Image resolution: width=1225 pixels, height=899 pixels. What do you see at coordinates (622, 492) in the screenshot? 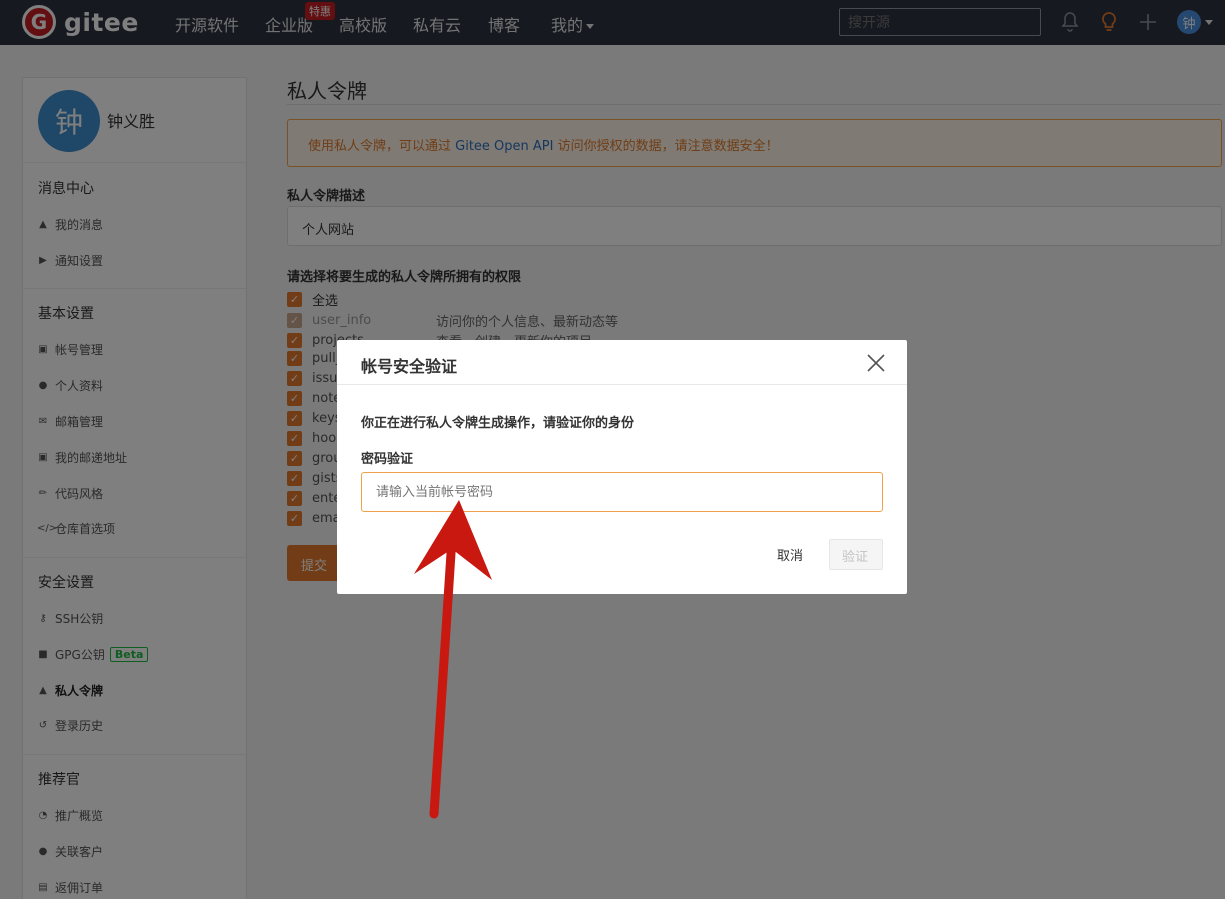
I see `password-input` at bounding box center [622, 492].